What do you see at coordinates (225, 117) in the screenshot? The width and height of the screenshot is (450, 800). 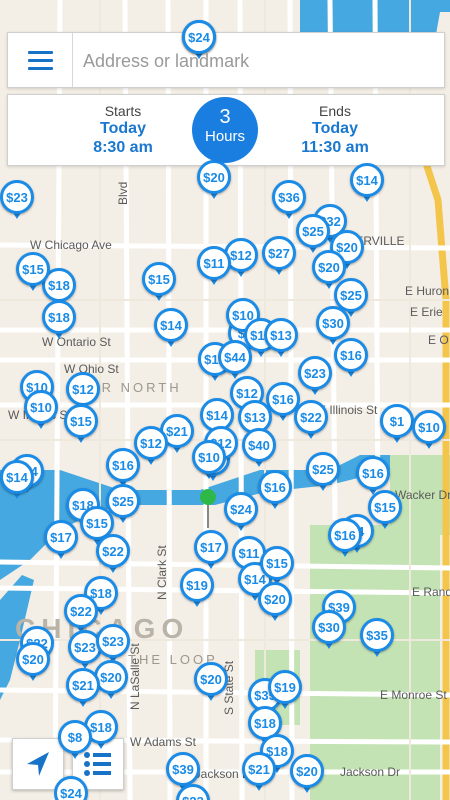 I see `duration-value: 3` at bounding box center [225, 117].